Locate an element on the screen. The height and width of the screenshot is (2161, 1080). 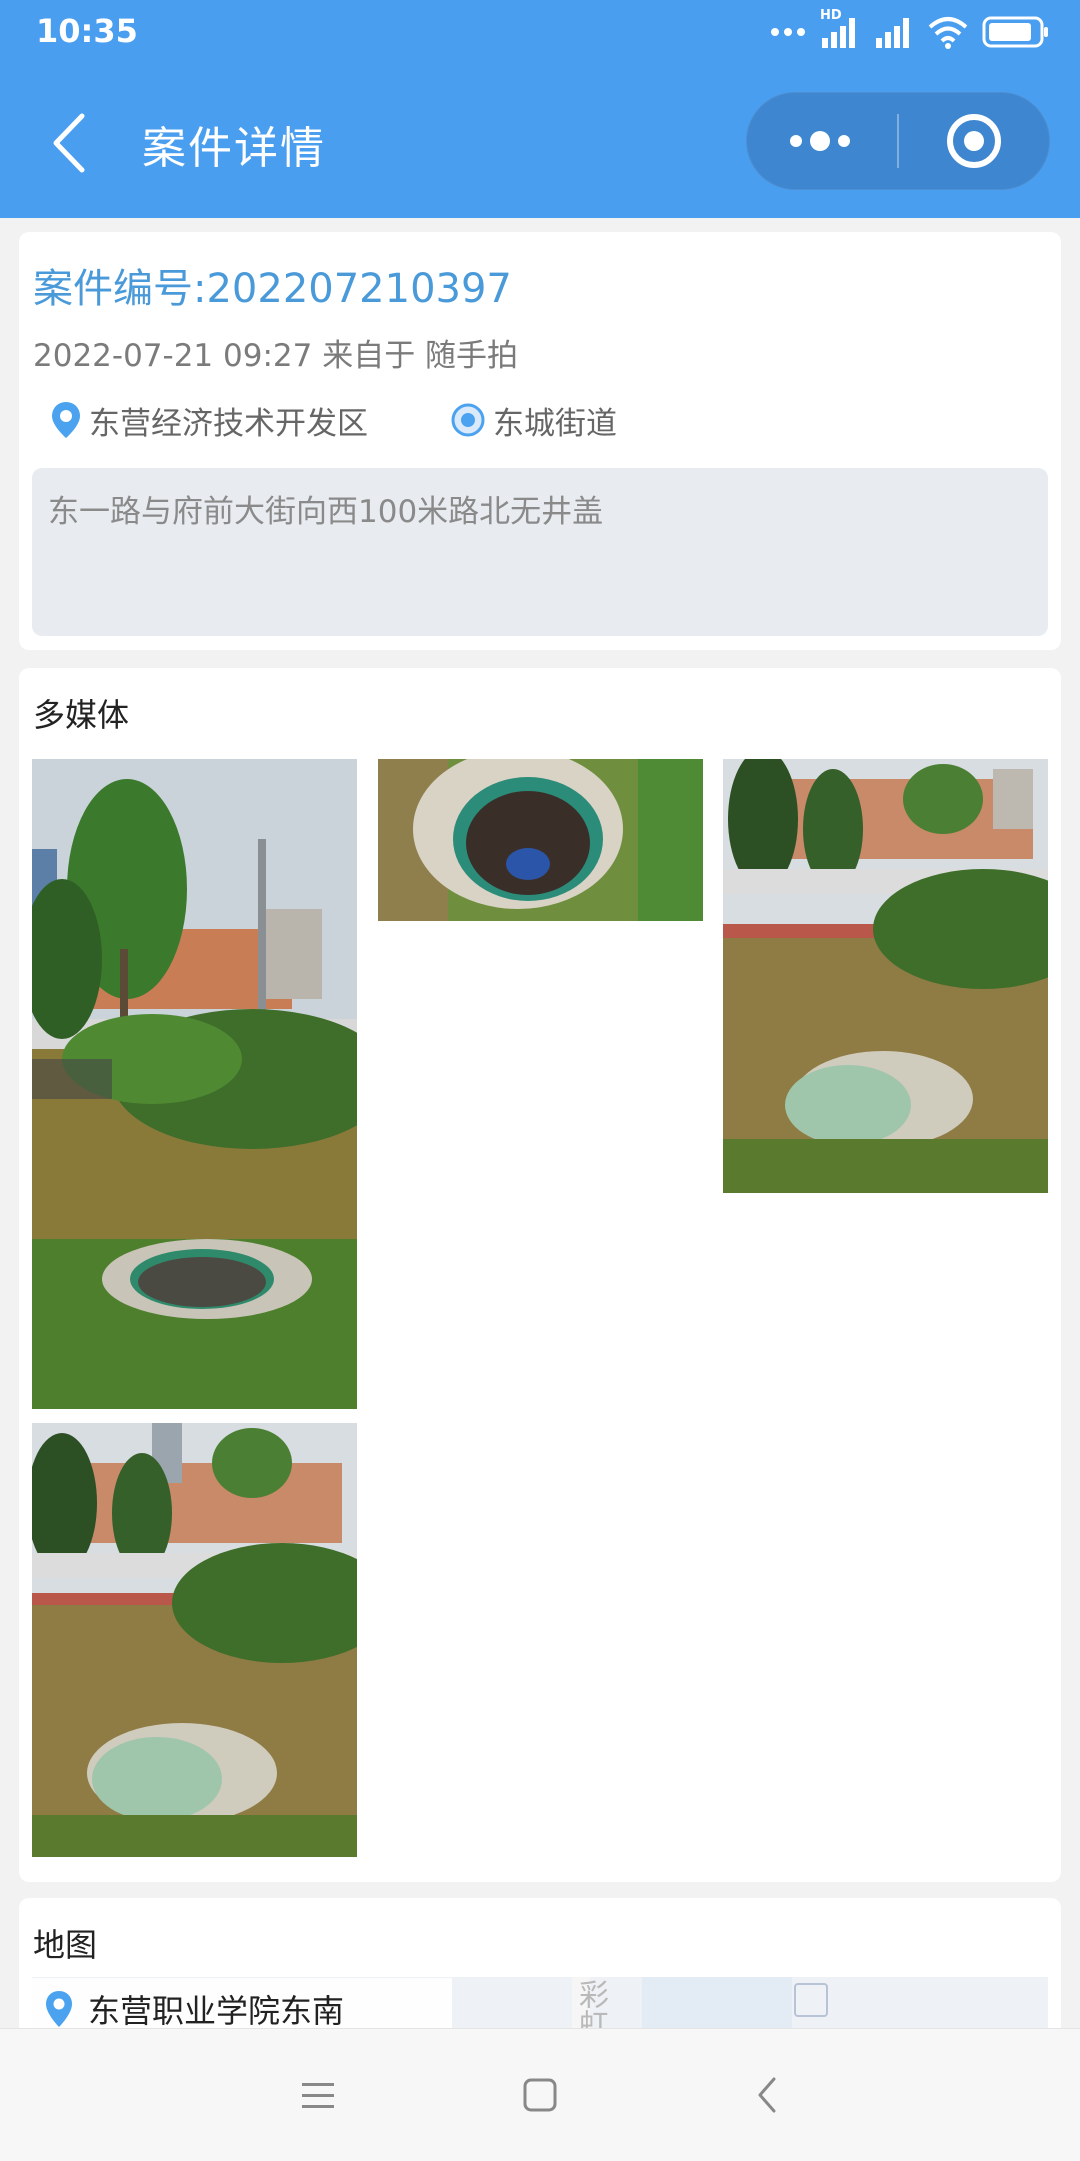
nav-bar: 案件详情 is located at coordinates (540, 142).